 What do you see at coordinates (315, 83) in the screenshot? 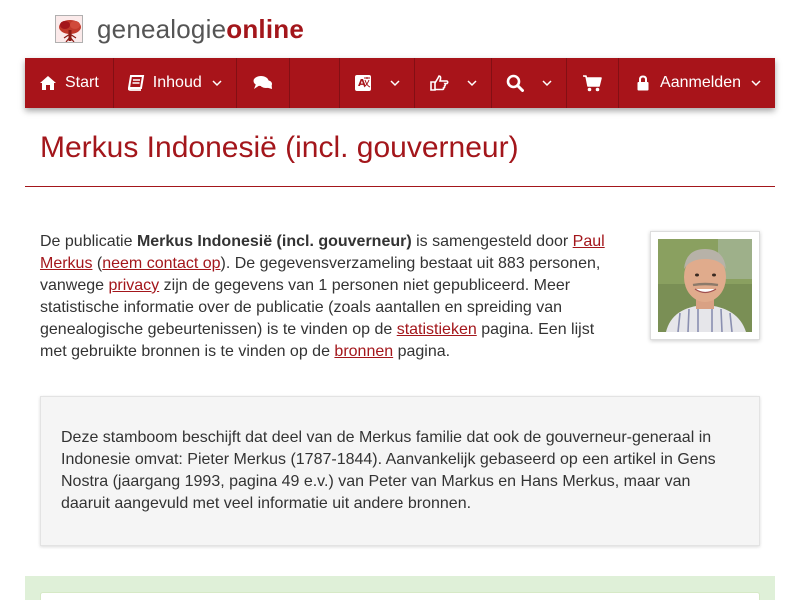
I see `nav-spacer` at bounding box center [315, 83].